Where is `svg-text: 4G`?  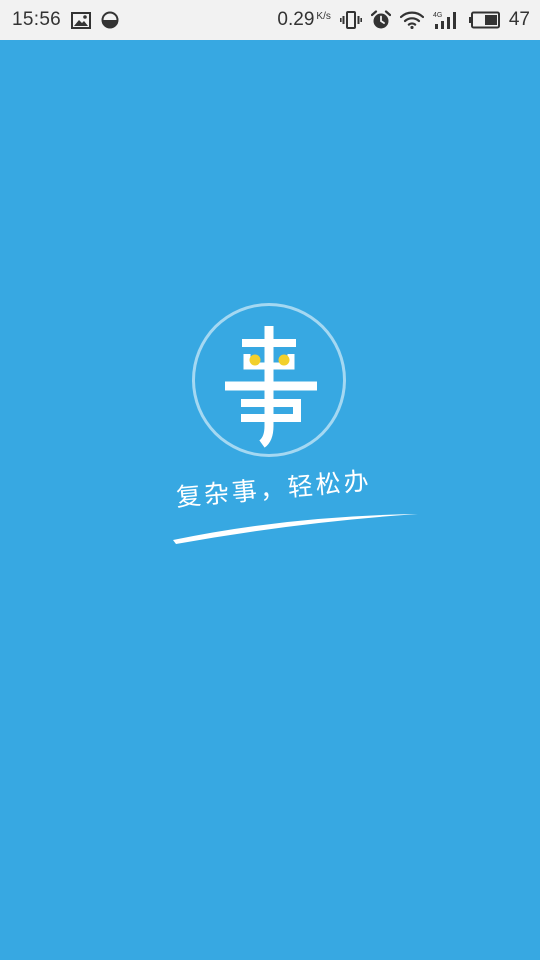 svg-text: 4G is located at coordinates (437, 15).